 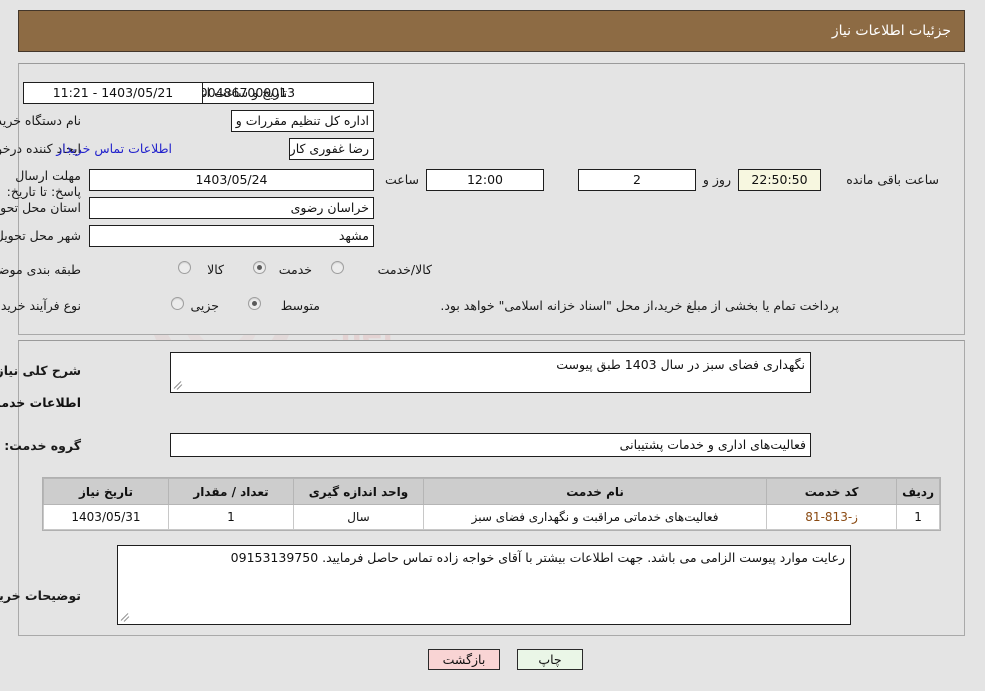 What do you see at coordinates (833, 491) in the screenshot?
I see `th-service-code: کد خدمت` at bounding box center [833, 491].